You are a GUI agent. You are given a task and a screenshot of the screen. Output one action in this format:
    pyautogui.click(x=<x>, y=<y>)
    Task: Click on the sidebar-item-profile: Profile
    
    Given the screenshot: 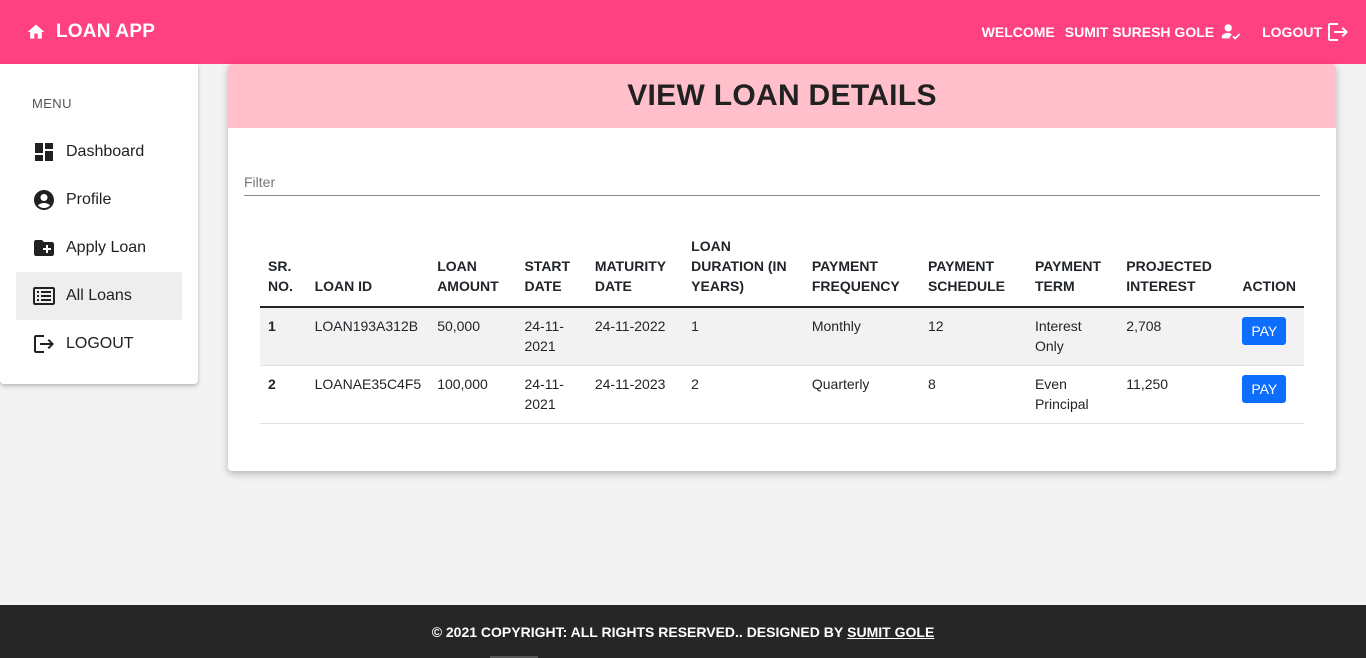 What is the action you would take?
    pyautogui.click(x=99, y=200)
    